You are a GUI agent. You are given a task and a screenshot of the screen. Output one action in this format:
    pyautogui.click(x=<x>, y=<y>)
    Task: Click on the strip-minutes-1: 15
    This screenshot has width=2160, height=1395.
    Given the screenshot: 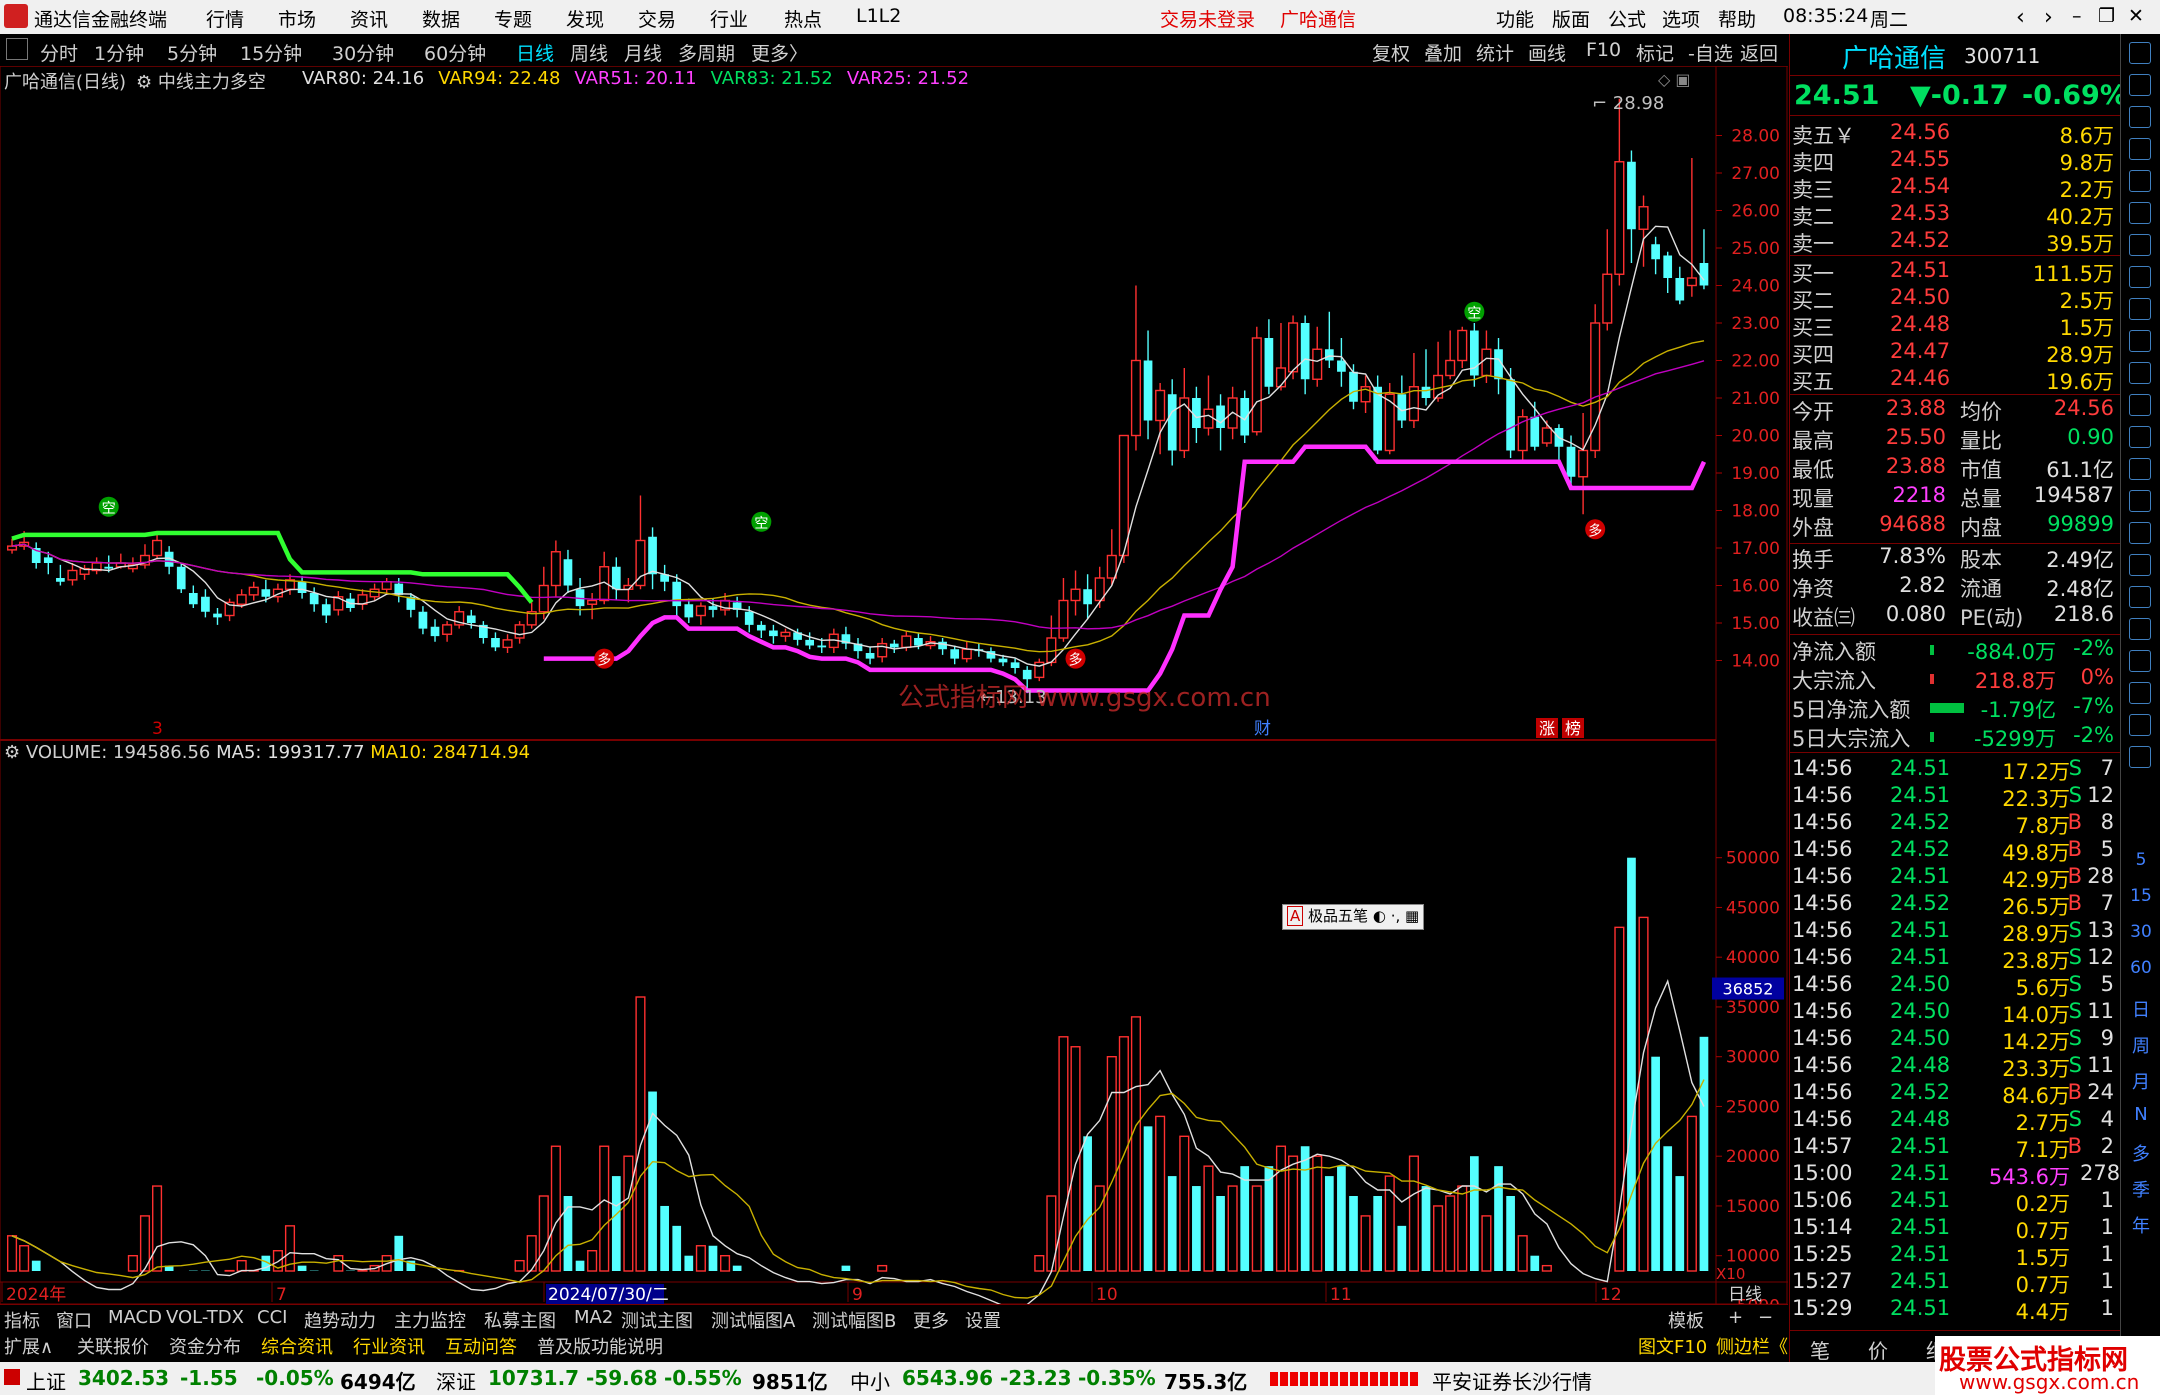 What is the action you would take?
    pyautogui.click(x=2140, y=896)
    